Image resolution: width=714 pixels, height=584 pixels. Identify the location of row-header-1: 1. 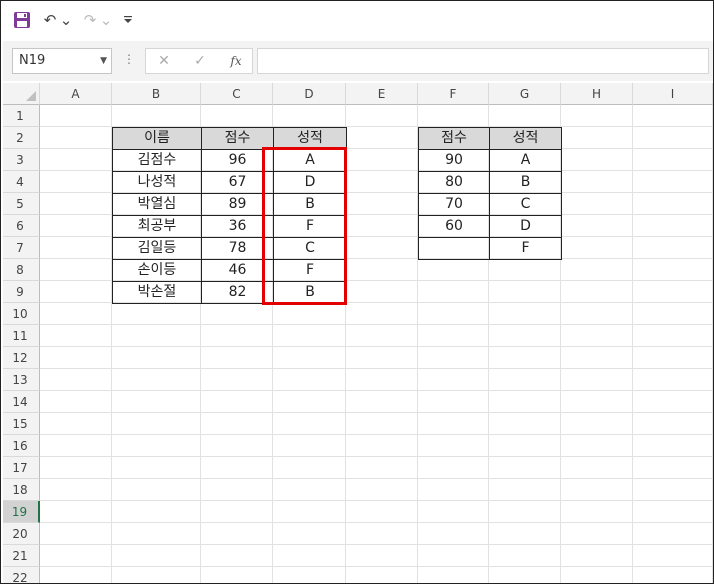
(20, 116).